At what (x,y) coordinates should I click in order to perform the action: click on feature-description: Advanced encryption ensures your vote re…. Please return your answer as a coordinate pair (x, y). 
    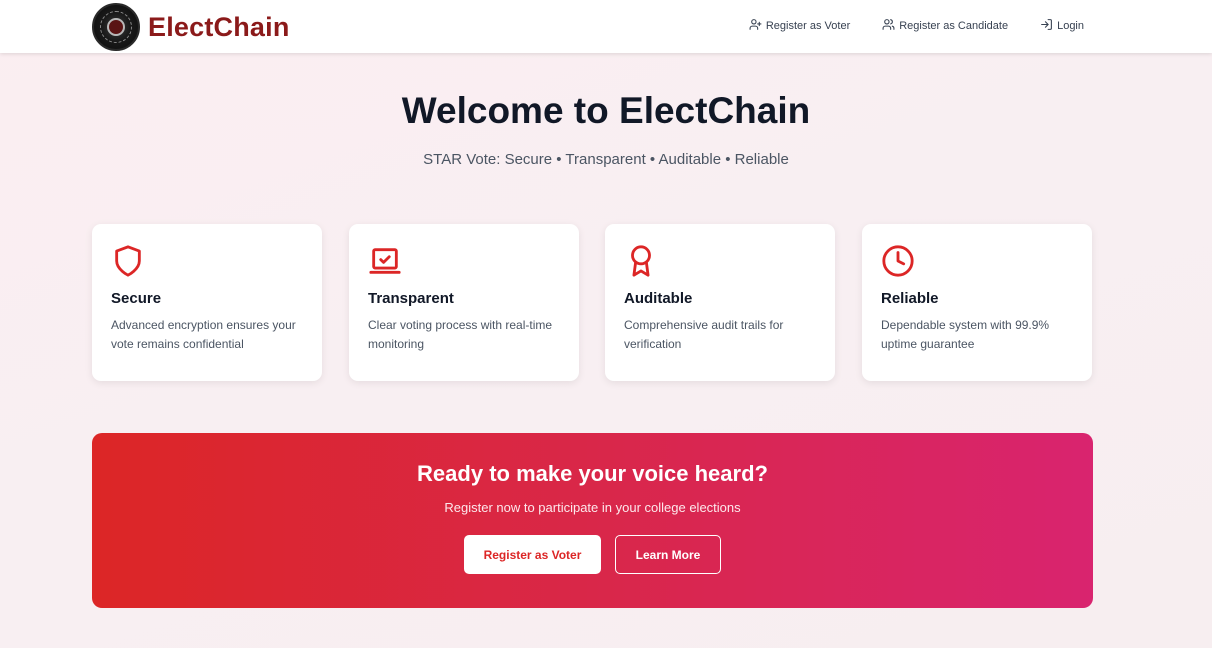
    Looking at the image, I should click on (203, 334).